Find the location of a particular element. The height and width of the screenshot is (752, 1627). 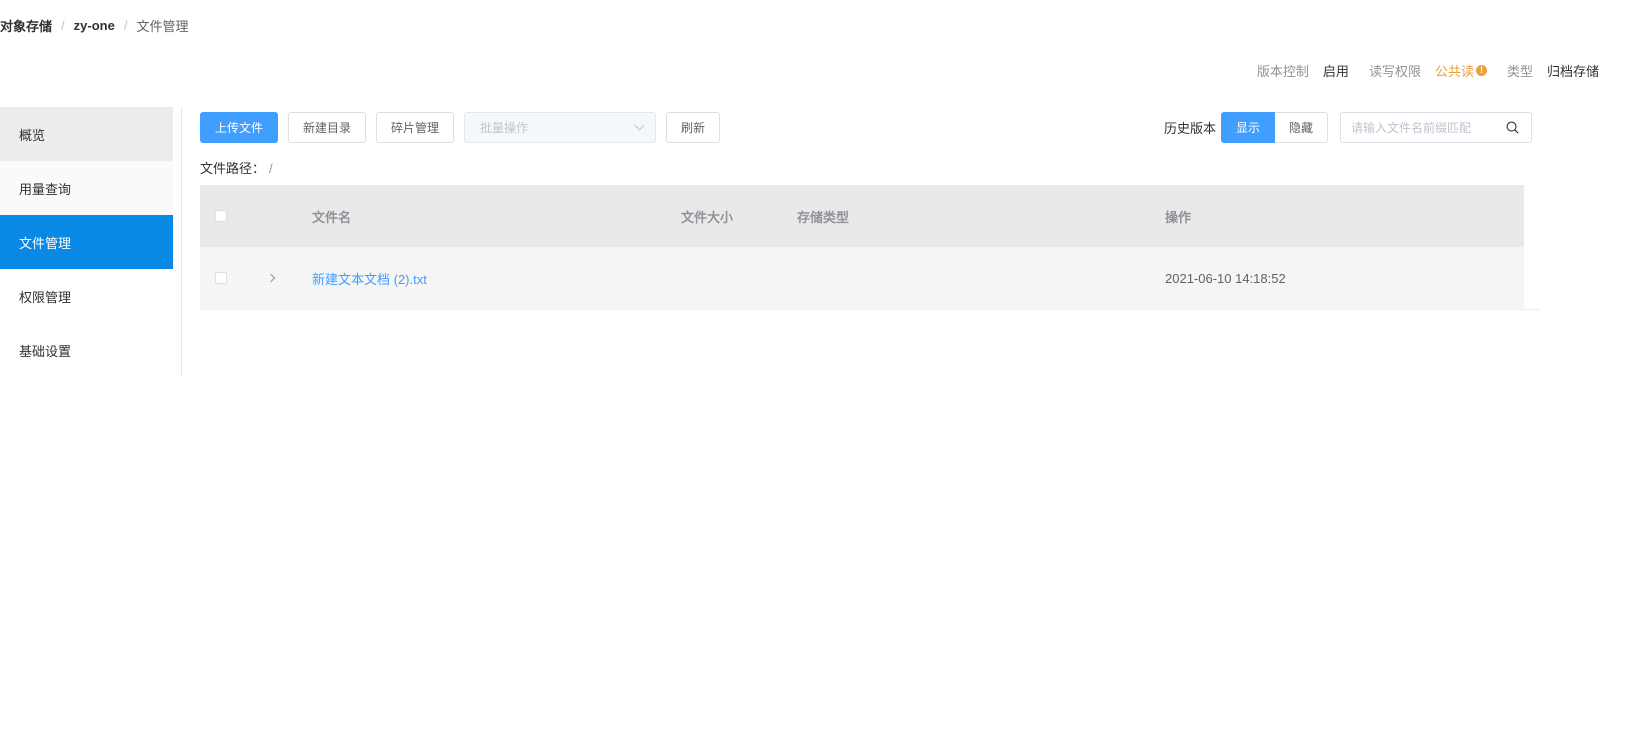

history-show-button: 显示 is located at coordinates (1248, 127).